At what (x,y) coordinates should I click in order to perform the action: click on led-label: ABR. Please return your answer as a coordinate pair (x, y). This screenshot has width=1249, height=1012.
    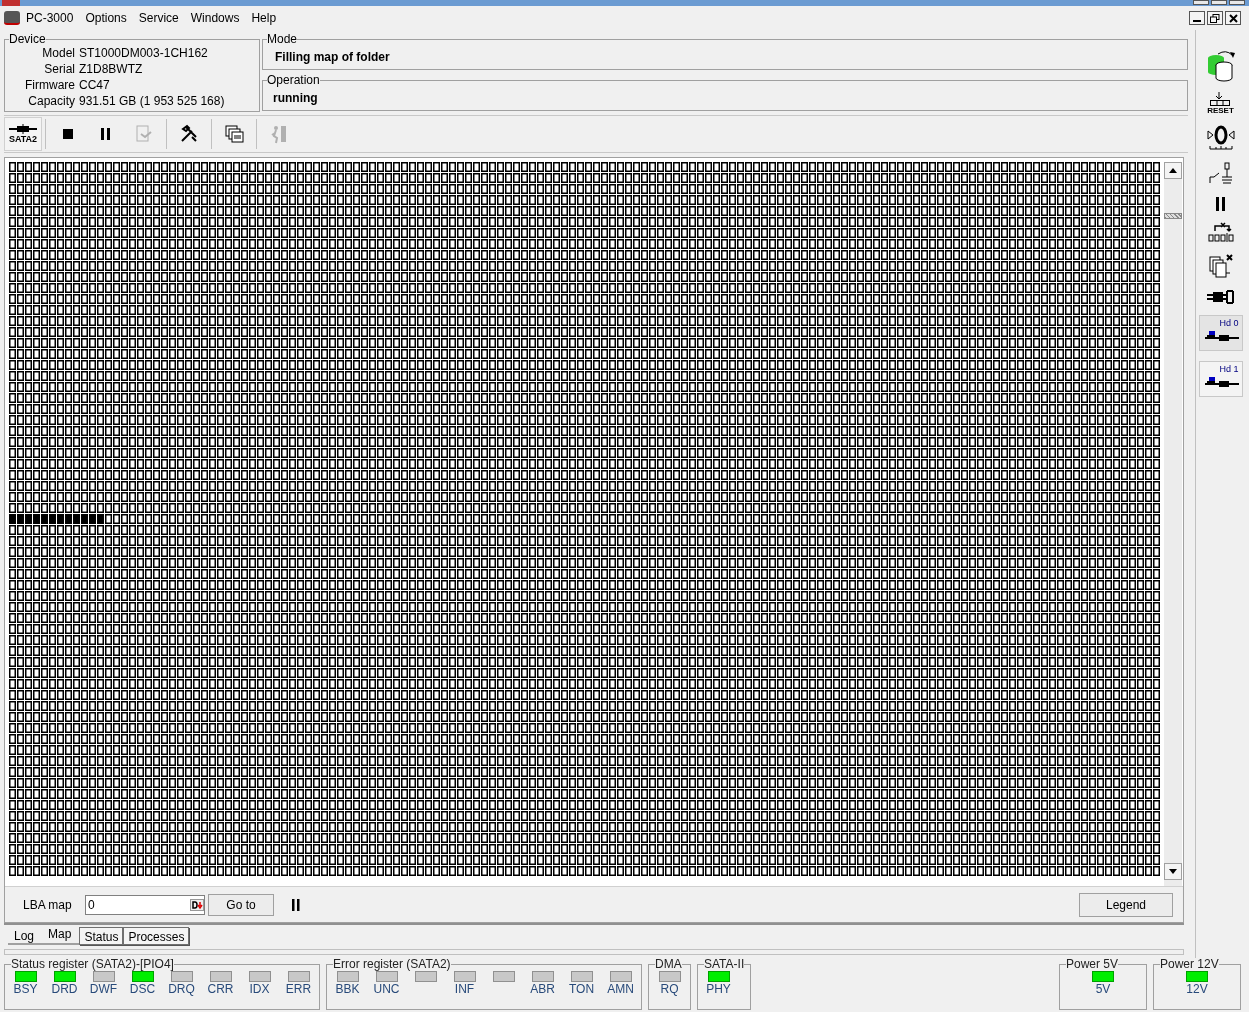
    Looking at the image, I should click on (542, 989).